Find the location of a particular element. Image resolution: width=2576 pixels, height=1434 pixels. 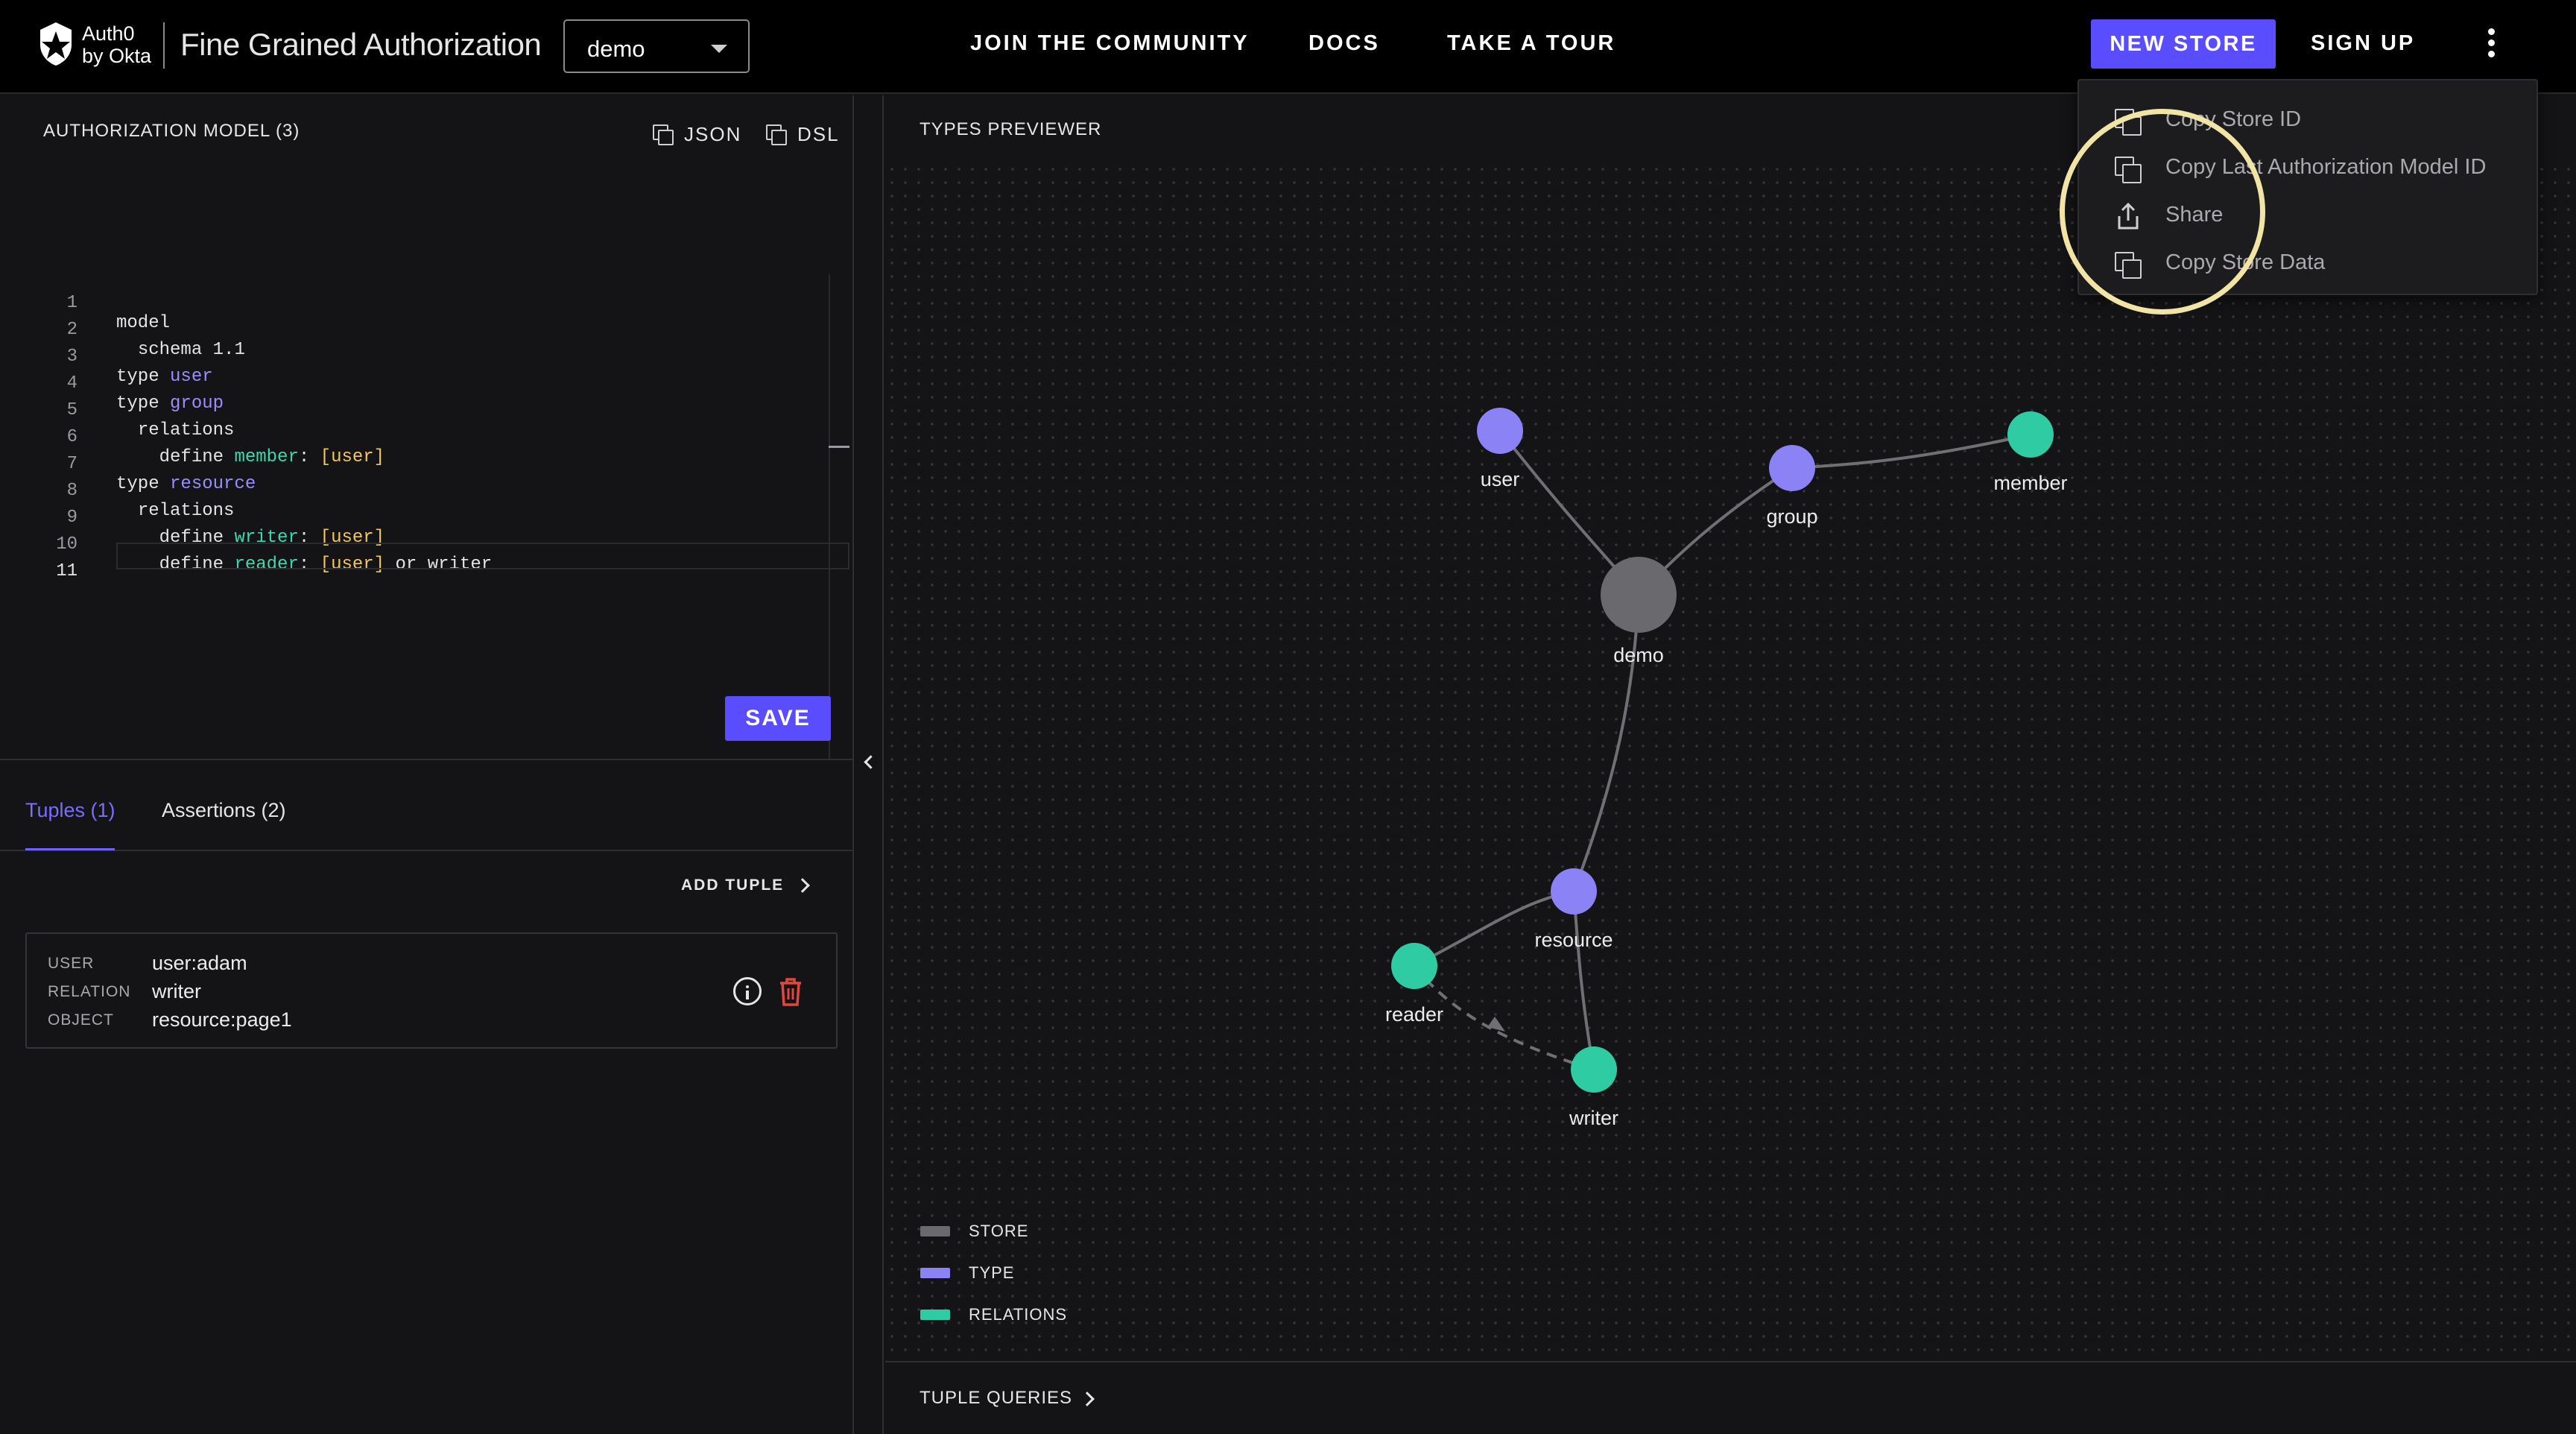

node-label-demo: demo is located at coordinates (1638, 655).